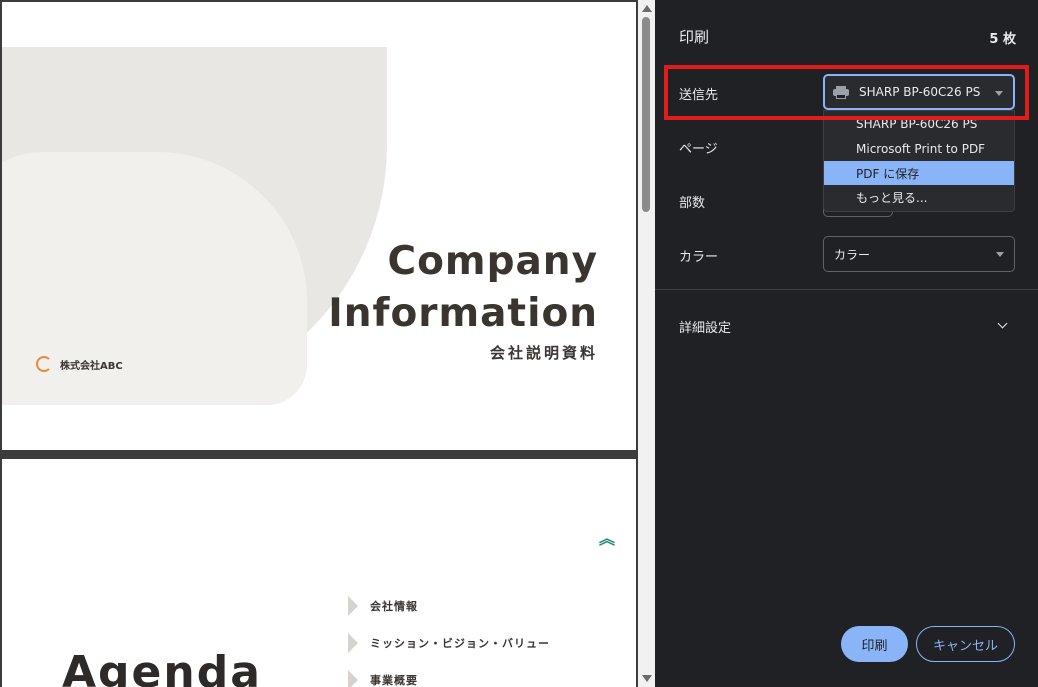 The image size is (1038, 687). What do you see at coordinates (846, 289) in the screenshot?
I see `divider` at bounding box center [846, 289].